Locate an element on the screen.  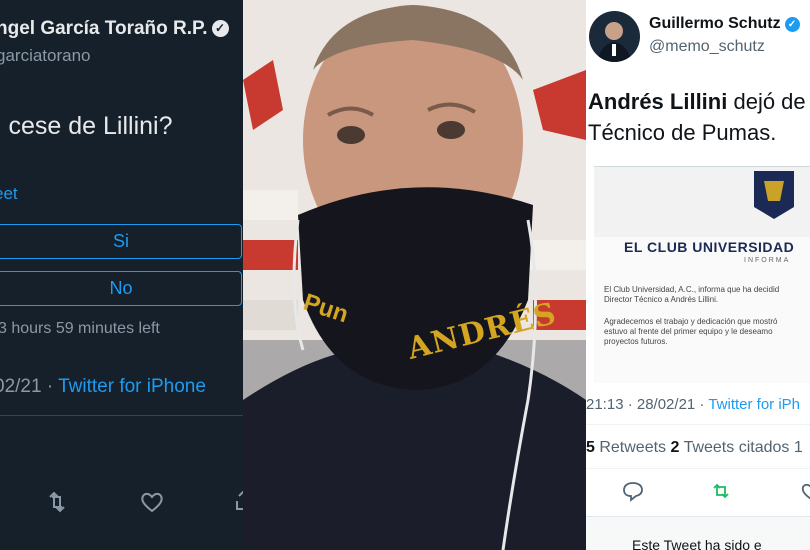
author-name: Guillermo Schutz ✓ is located at coordinates (724, 24).